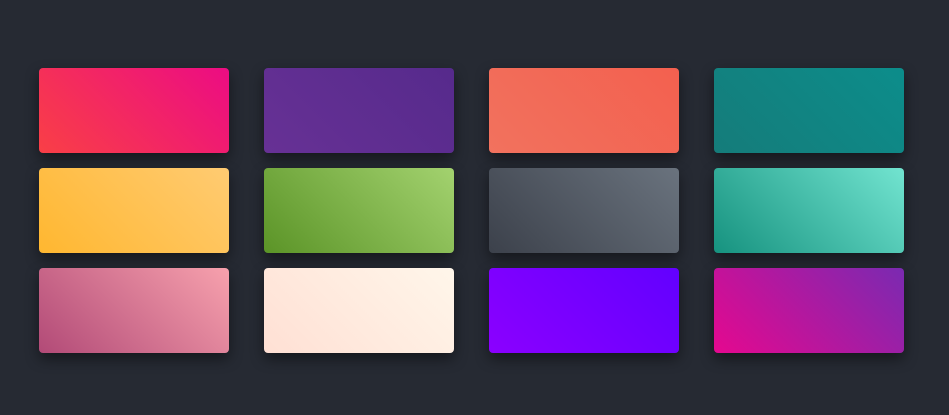 The width and height of the screenshot is (949, 415). Describe the element at coordinates (584, 110) in the screenshot. I see `swatch-coral` at that location.